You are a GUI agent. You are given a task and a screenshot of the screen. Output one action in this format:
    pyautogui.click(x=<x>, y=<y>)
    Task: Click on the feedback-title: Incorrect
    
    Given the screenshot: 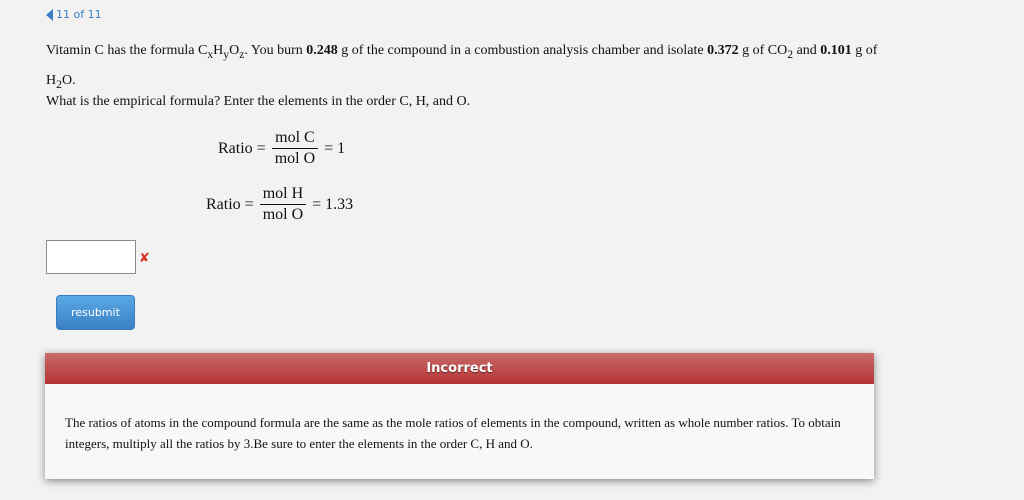 What is the action you would take?
    pyautogui.click(x=459, y=368)
    